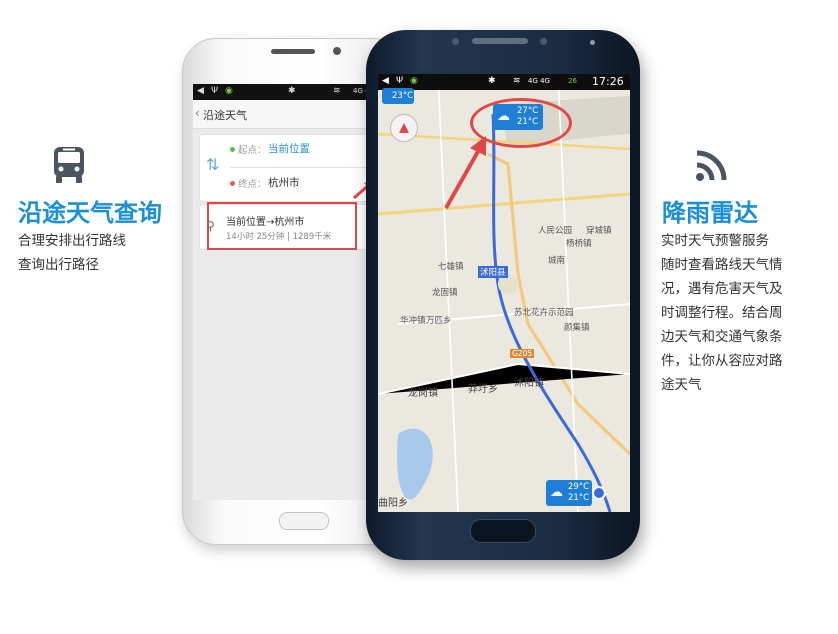 Image resolution: width=838 pixels, height=634 pixels. What do you see at coordinates (465, 172) in the screenshot?
I see `pointer-arrow-icon` at bounding box center [465, 172].